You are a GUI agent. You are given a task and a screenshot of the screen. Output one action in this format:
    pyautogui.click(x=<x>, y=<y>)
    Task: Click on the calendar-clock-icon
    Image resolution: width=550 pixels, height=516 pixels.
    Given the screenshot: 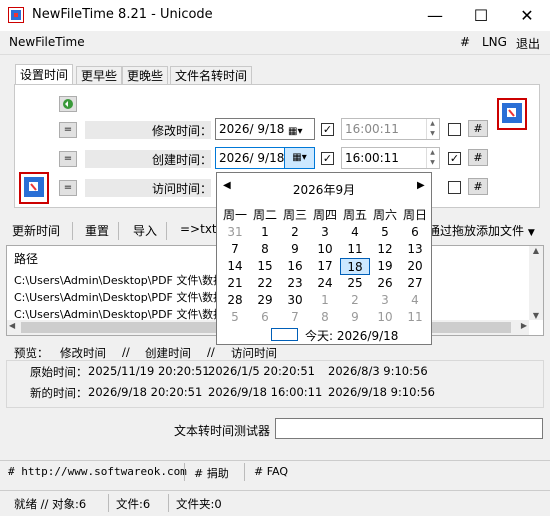 What is the action you would take?
    pyautogui.click(x=512, y=114)
    